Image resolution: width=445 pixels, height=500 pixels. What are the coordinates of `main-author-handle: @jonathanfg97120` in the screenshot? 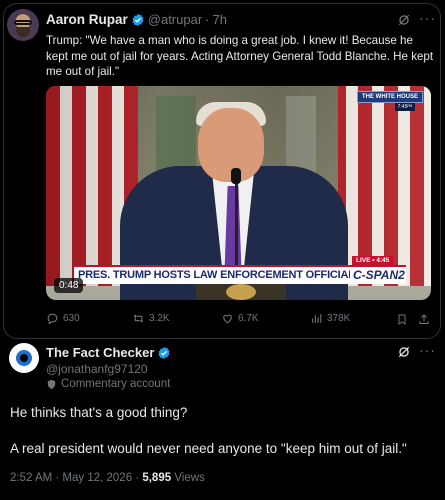 It's located at (97, 369).